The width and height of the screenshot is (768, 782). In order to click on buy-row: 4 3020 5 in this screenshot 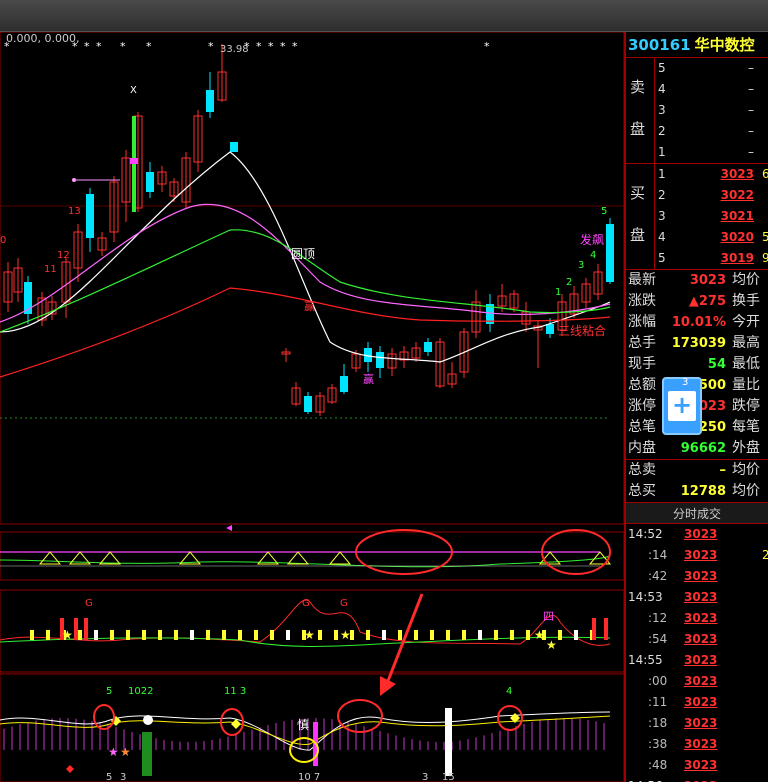, I will do `click(713, 237)`.